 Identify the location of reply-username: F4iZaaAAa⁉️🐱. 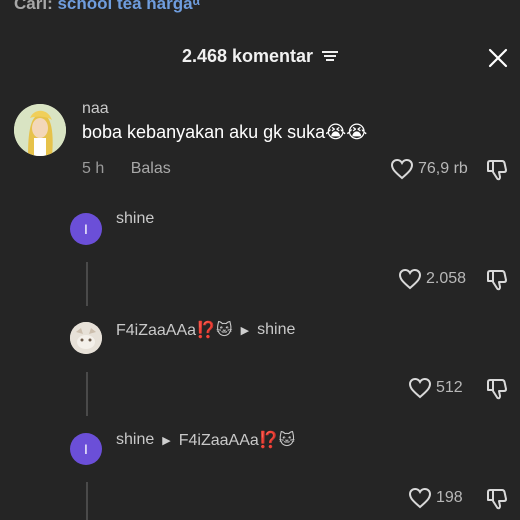
(174, 330).